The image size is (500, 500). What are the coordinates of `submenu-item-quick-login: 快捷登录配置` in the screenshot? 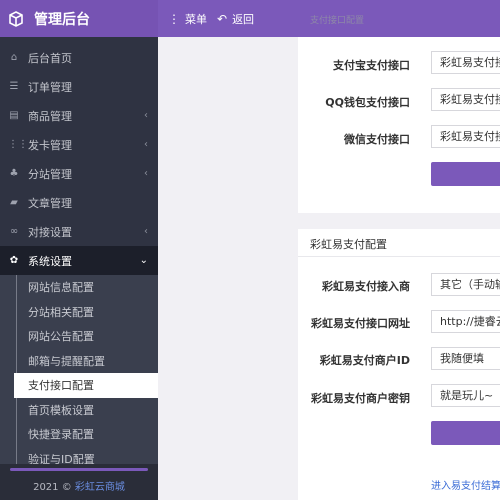 It's located at (79, 434).